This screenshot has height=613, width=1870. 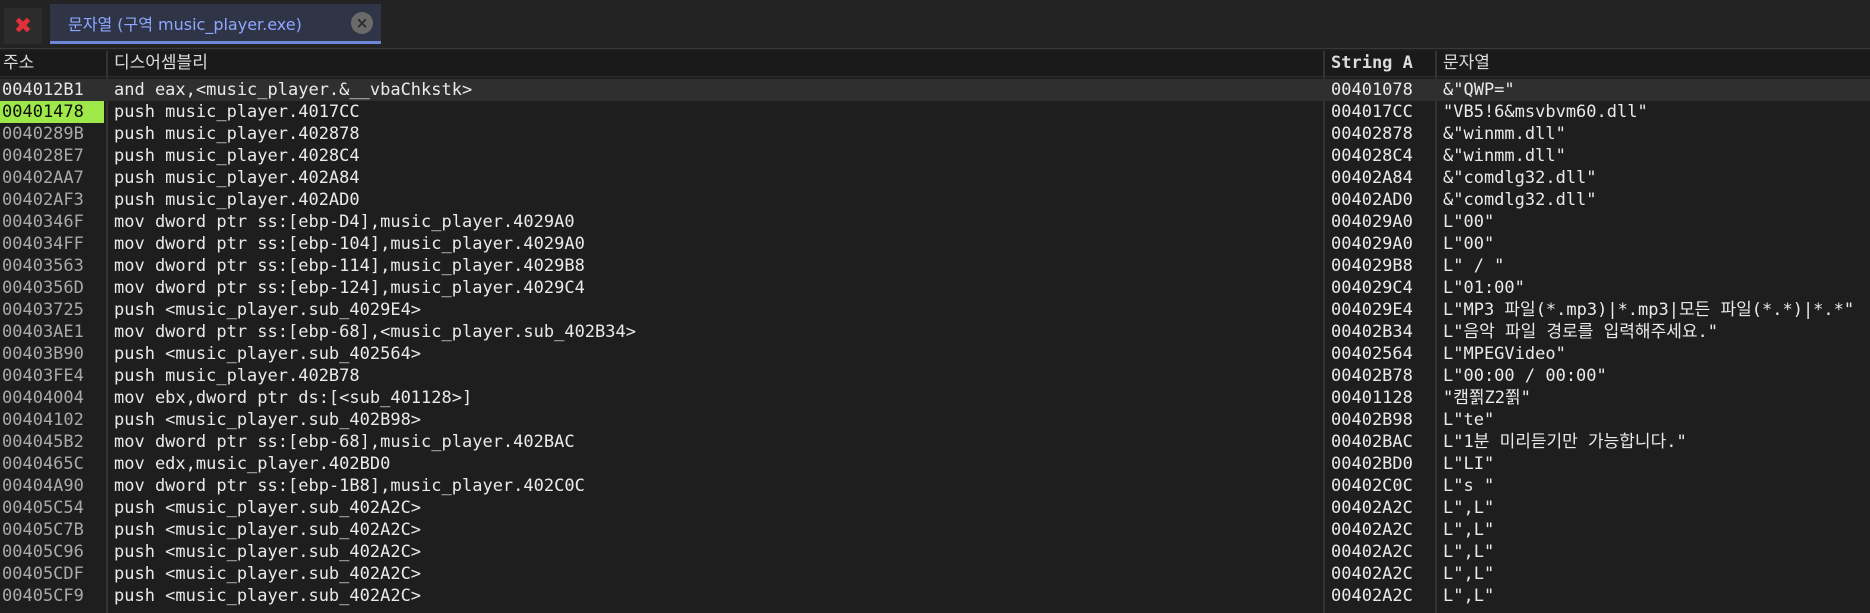 I want to click on tab-close-icon: ×, so click(x=362, y=23).